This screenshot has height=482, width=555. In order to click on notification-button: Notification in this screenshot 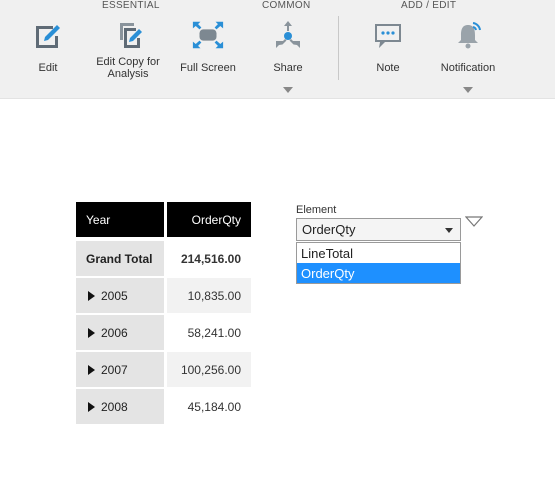, I will do `click(468, 44)`.